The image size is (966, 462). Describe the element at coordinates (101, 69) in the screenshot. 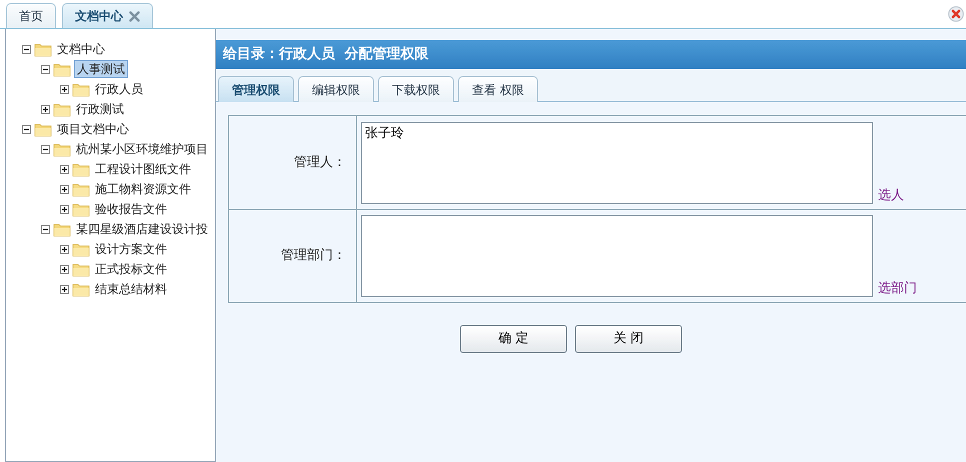

I see `tree-item: 人事测试` at that location.